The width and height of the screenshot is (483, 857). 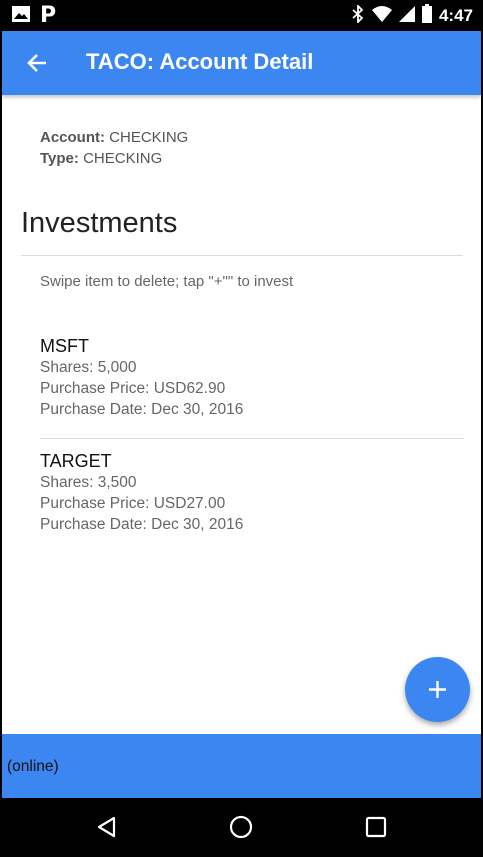 I want to click on recents-nav-icon, so click(x=376, y=827).